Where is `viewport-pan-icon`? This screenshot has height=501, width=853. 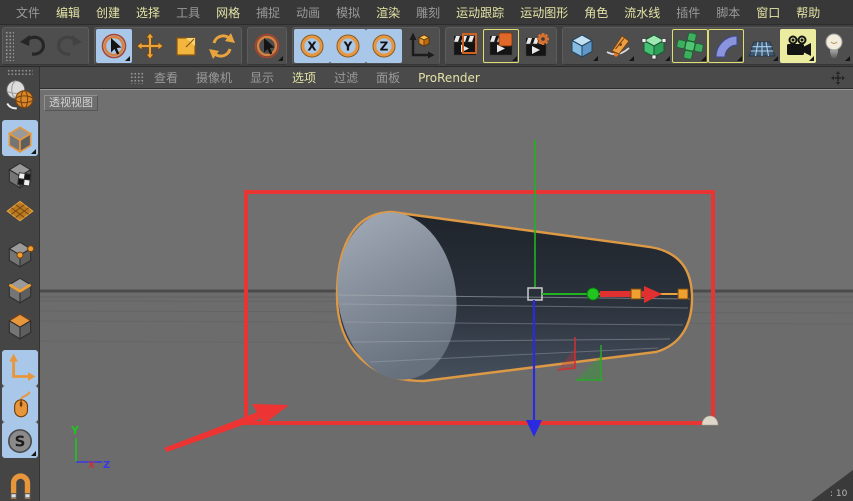
viewport-pan-icon is located at coordinates (838, 77).